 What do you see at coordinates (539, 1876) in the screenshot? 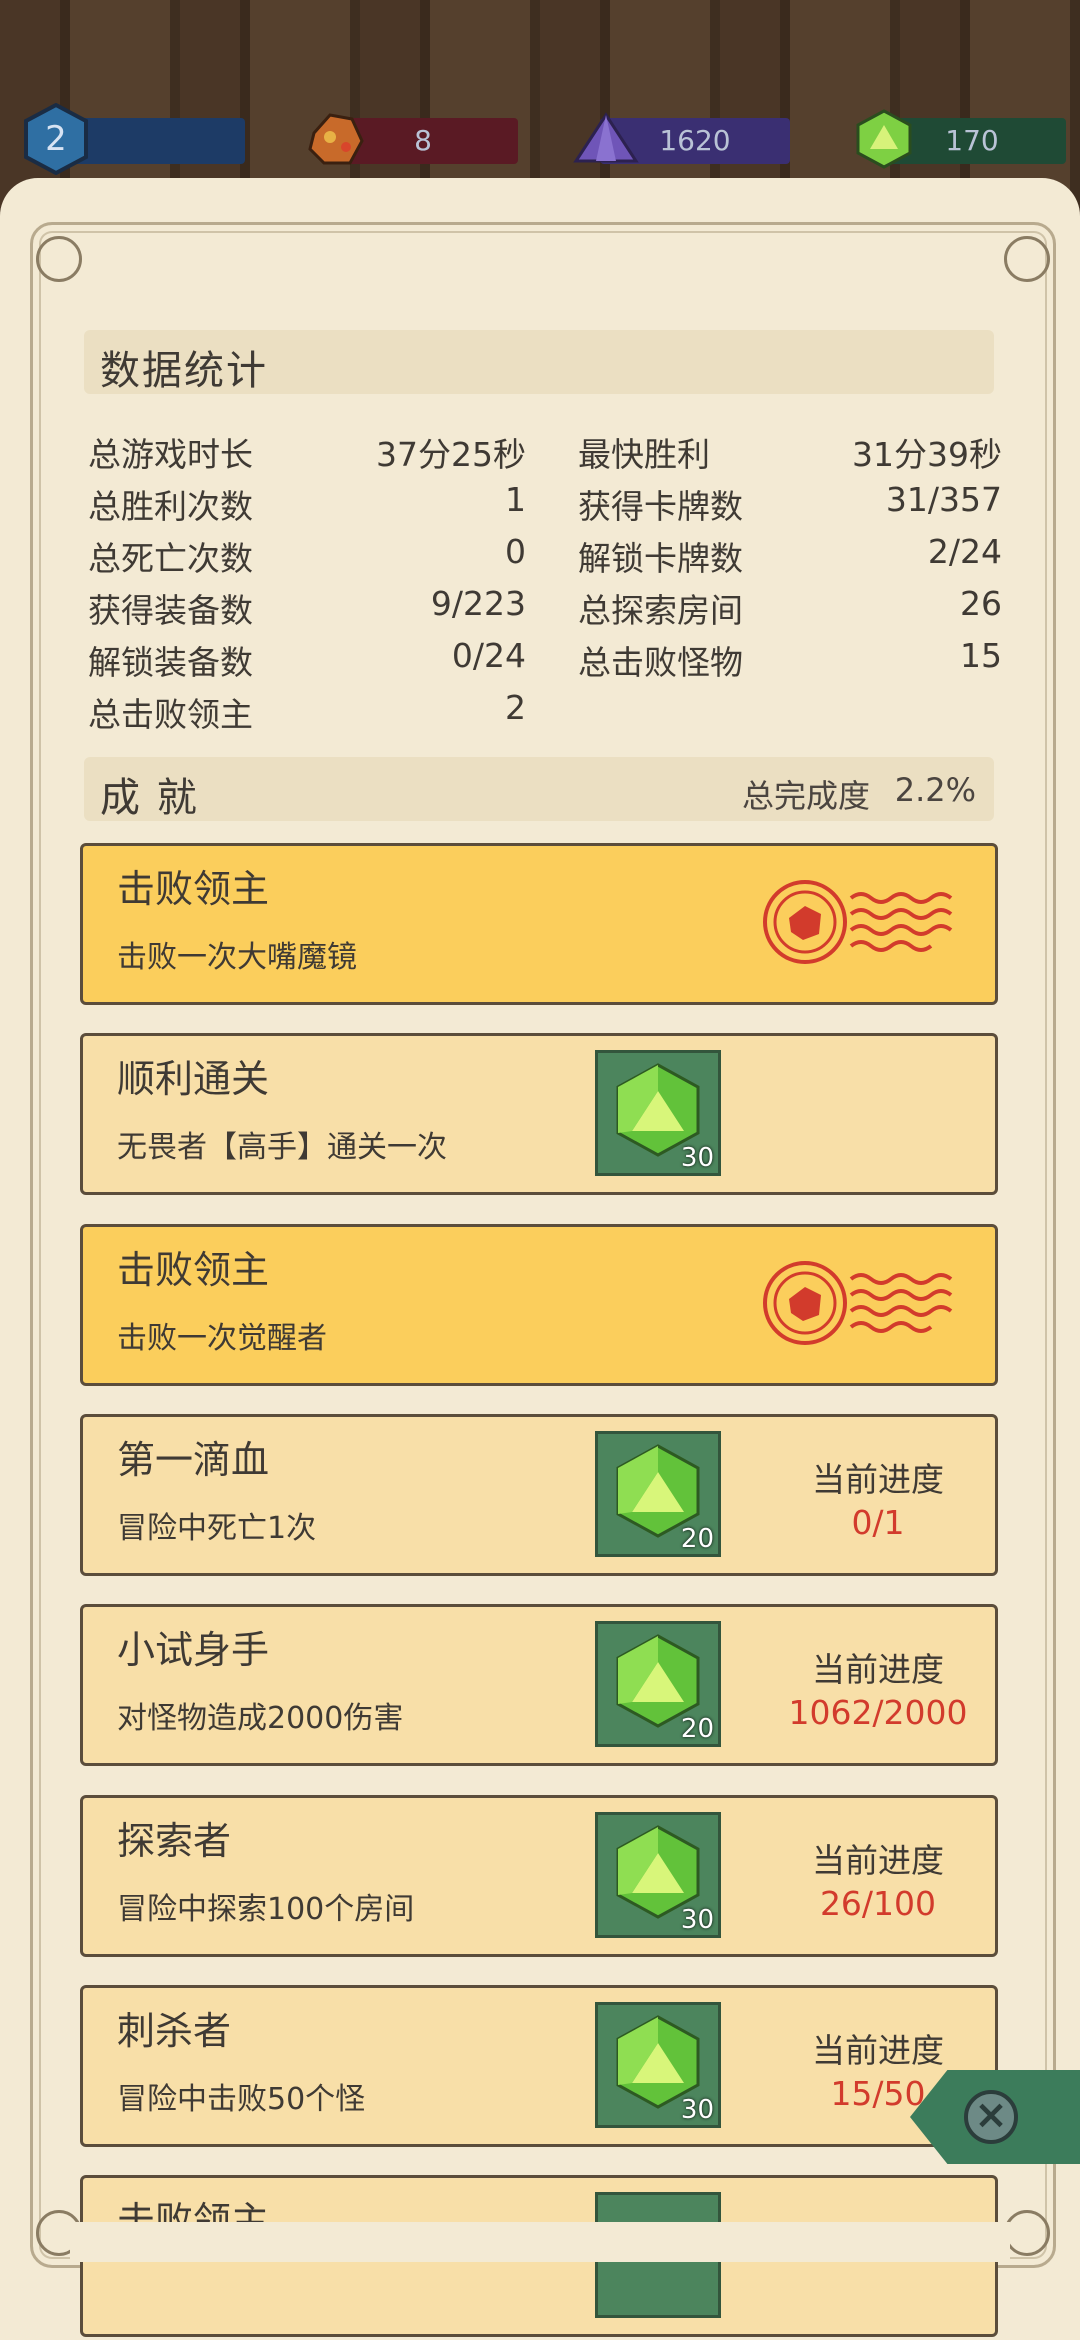
I see `achievement-card: 探索者 冒险中探索100个房间 30 当前进度 26/100` at bounding box center [539, 1876].